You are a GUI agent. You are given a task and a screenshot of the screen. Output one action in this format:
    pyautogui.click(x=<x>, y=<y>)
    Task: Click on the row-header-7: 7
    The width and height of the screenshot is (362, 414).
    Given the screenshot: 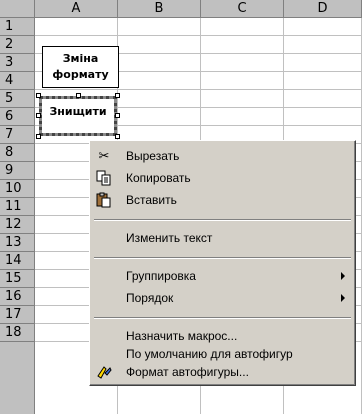 What is the action you would take?
    pyautogui.click(x=17, y=135)
    